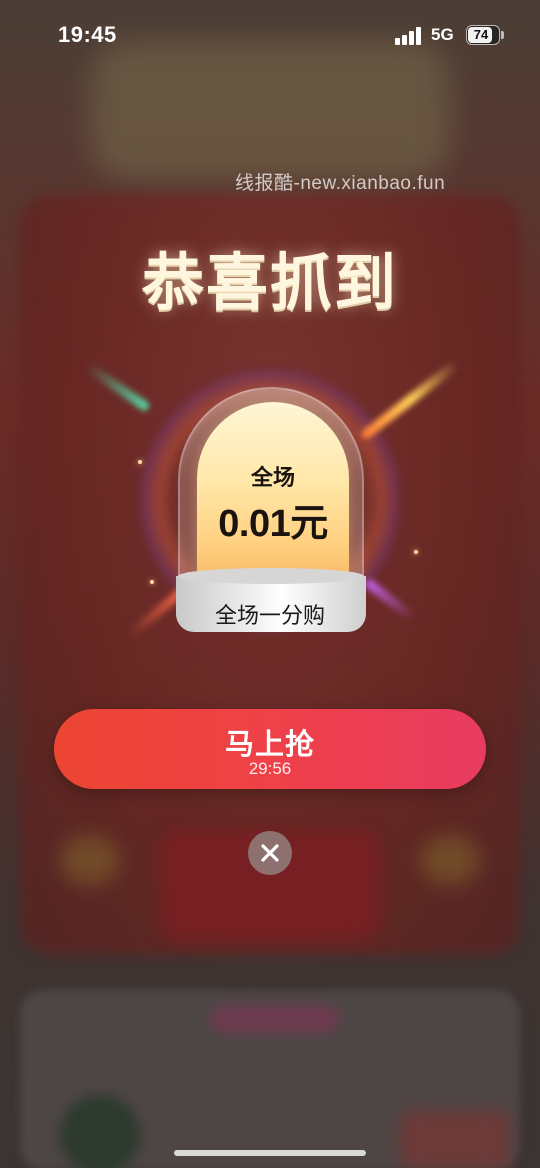  I want to click on signal-icon, so click(409, 36).